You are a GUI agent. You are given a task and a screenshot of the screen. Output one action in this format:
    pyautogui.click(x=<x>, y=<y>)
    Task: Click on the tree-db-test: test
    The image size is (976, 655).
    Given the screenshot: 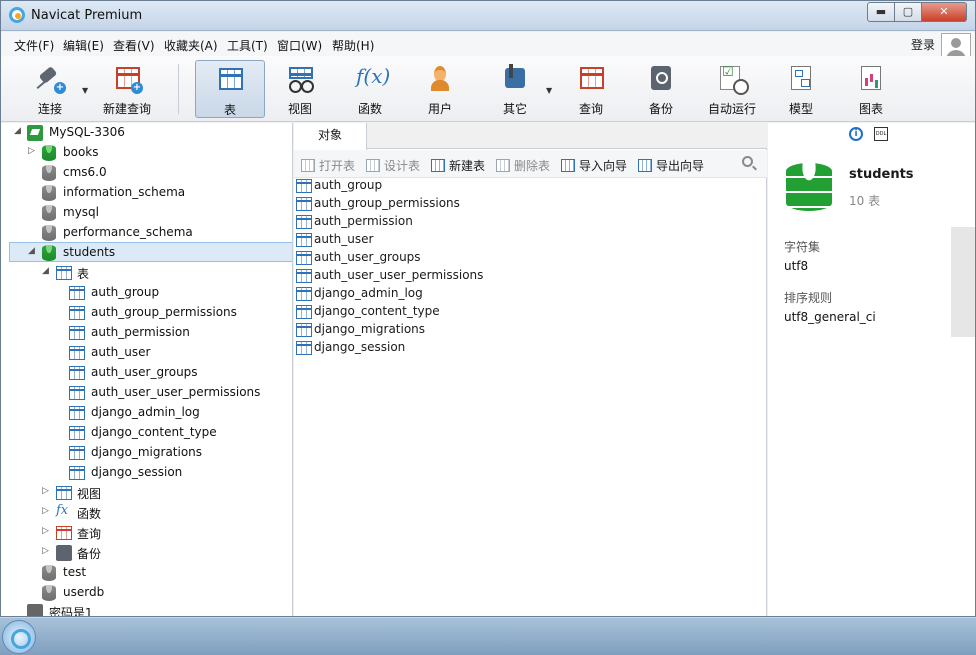 What is the action you would take?
    pyautogui.click(x=146, y=573)
    